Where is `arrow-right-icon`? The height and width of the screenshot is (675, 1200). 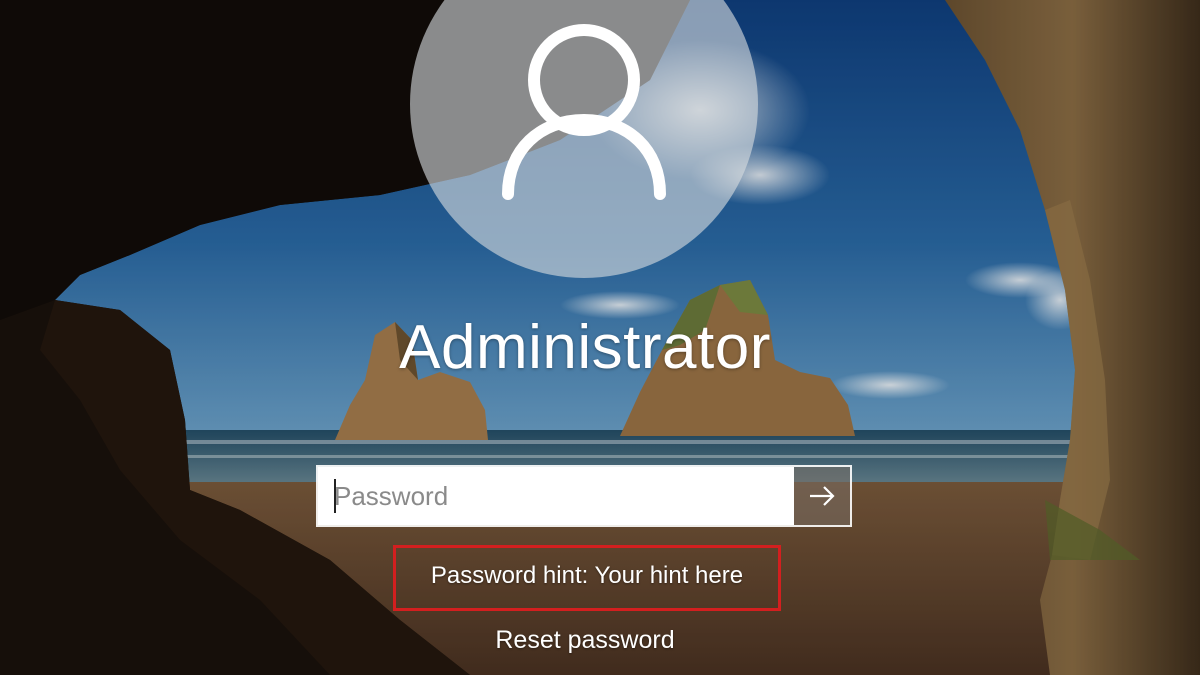 arrow-right-icon is located at coordinates (822, 496).